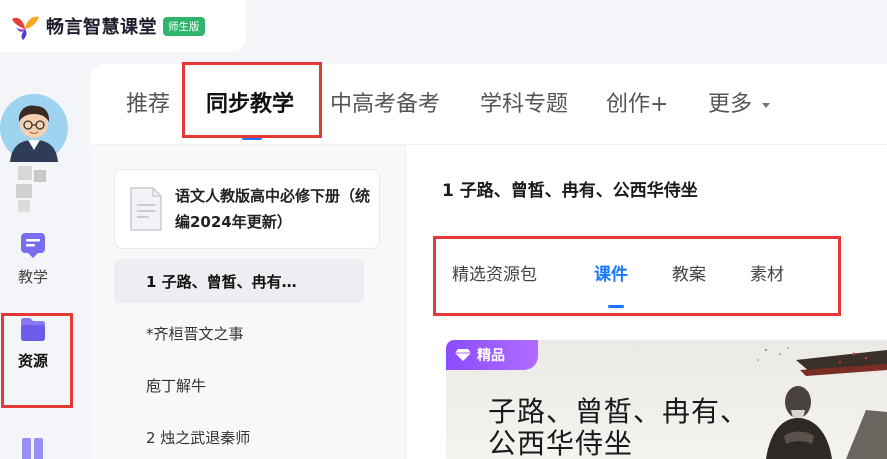 The width and height of the screenshot is (887, 459). Describe the element at coordinates (239, 333) in the screenshot. I see `lesson-item: *齐桓晋文之事` at that location.